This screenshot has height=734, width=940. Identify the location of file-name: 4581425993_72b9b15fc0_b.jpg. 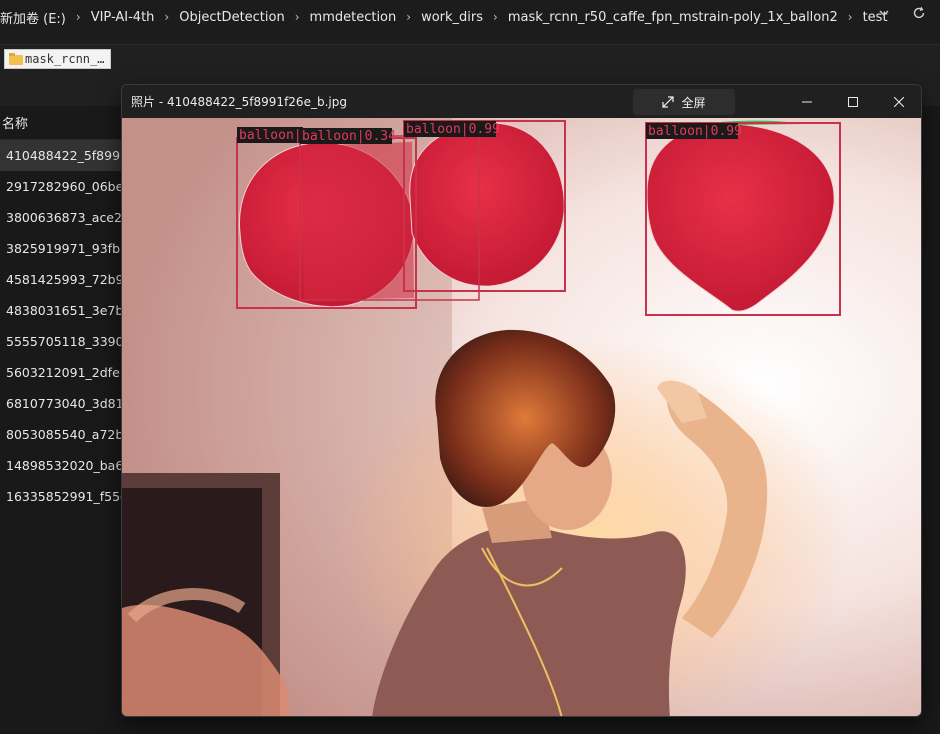
(65, 279).